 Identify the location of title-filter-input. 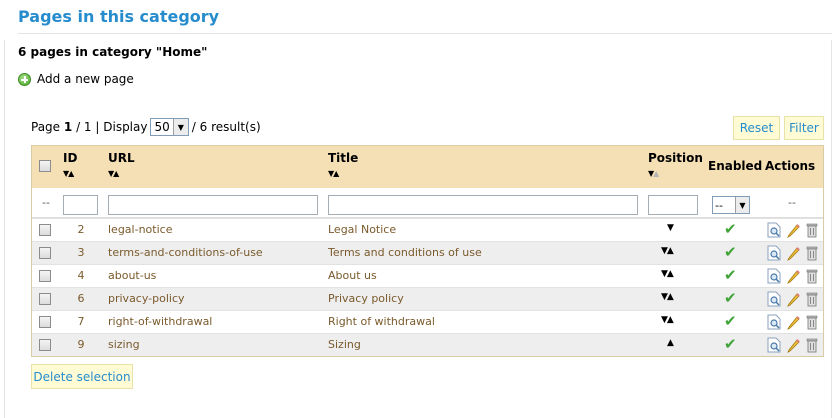
(483, 205).